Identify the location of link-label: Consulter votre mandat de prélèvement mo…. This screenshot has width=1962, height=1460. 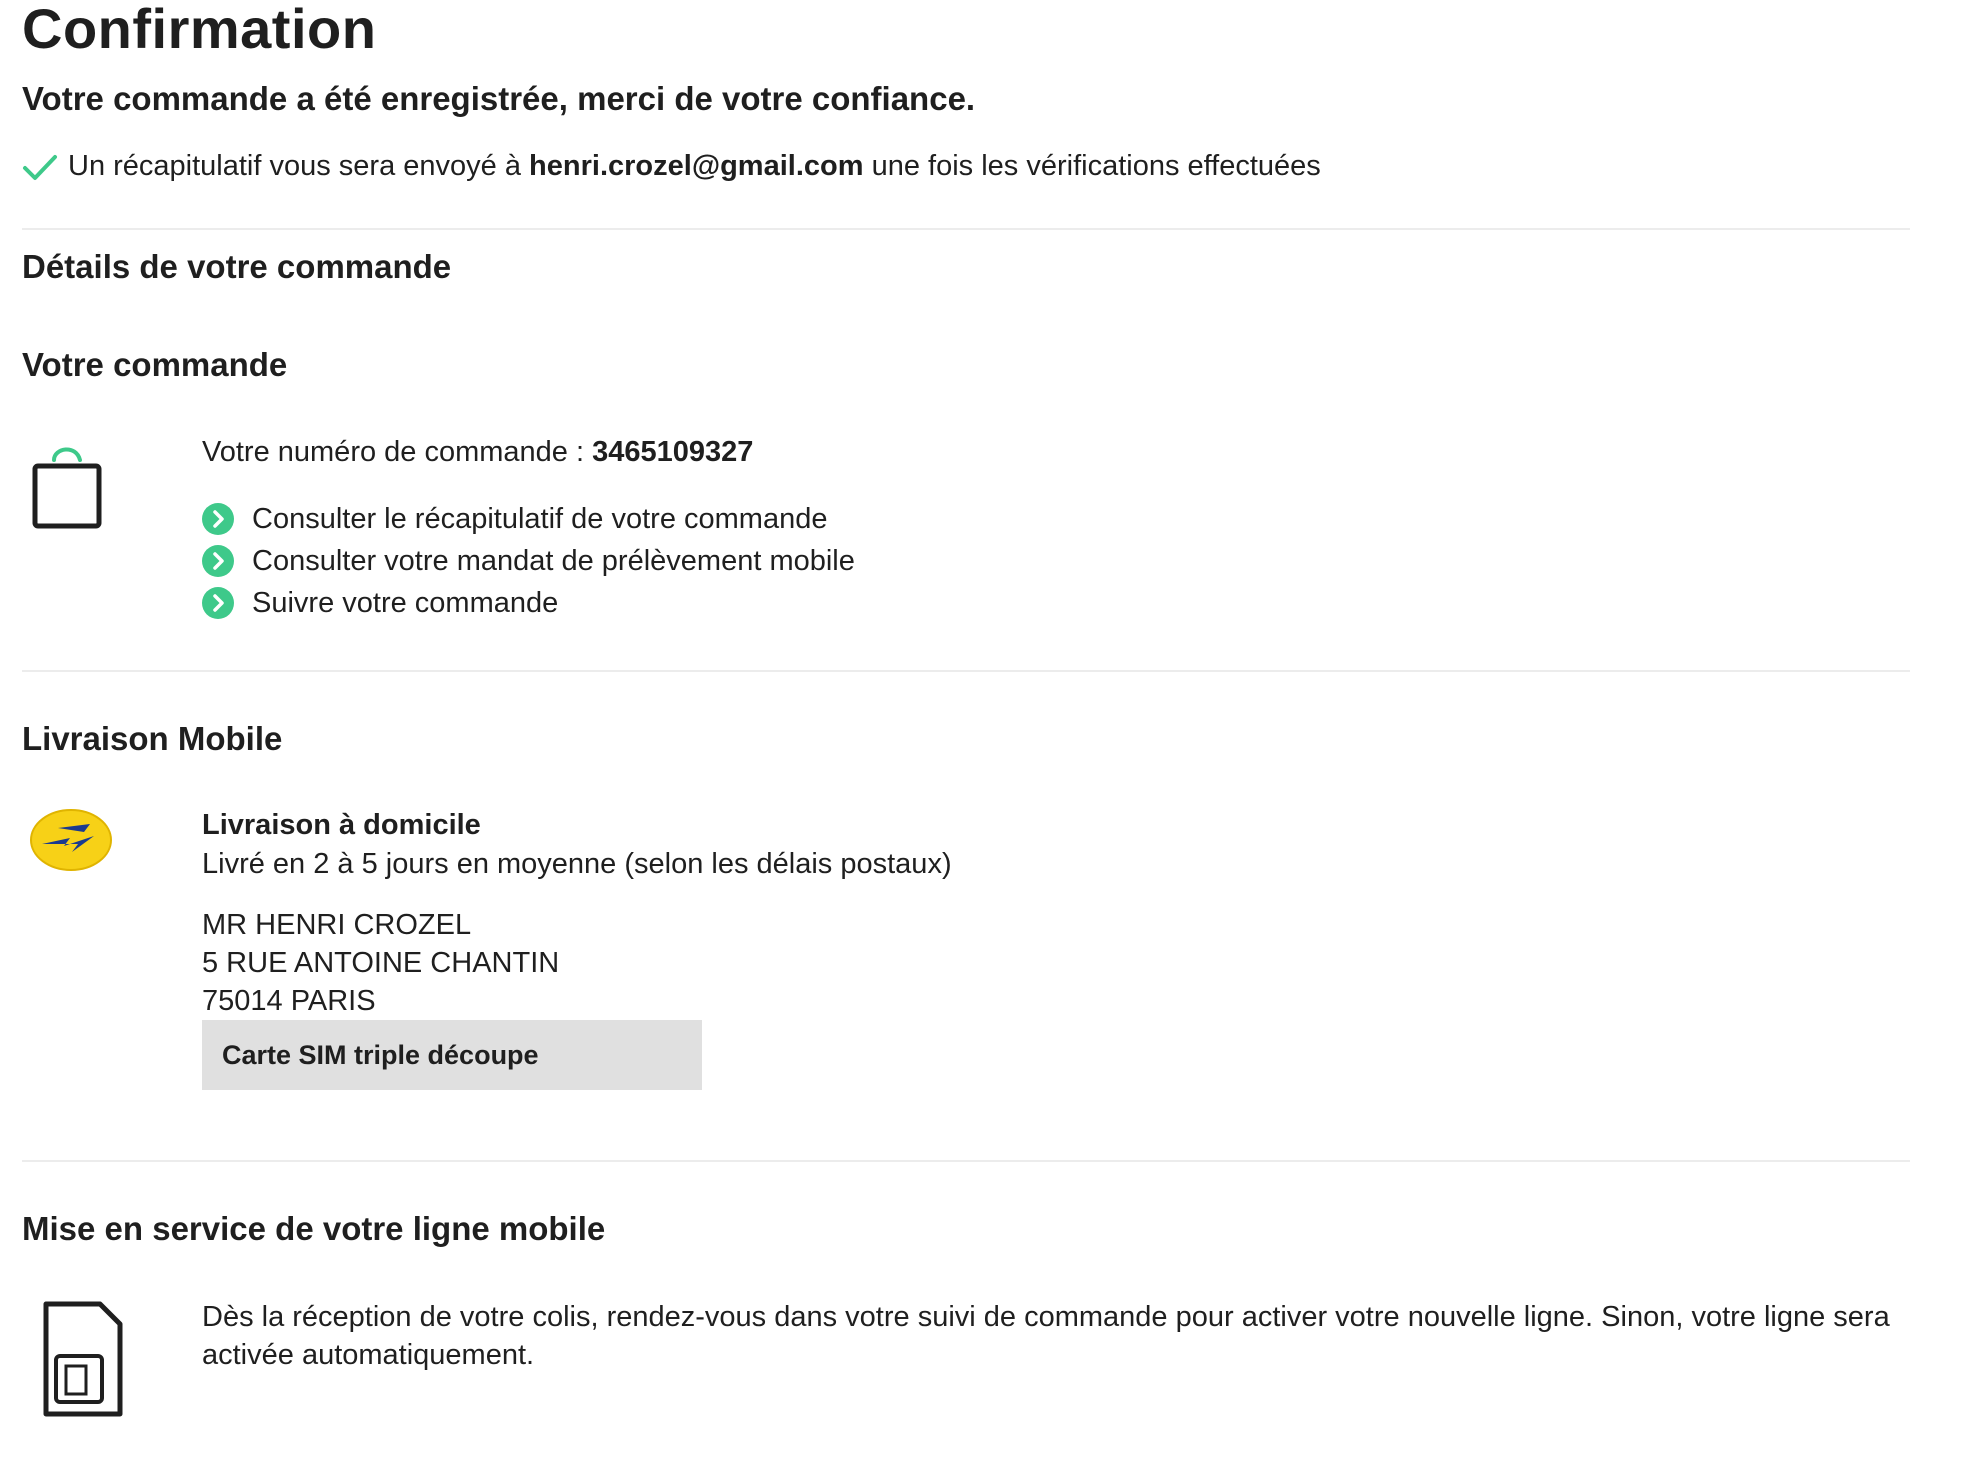
(553, 561).